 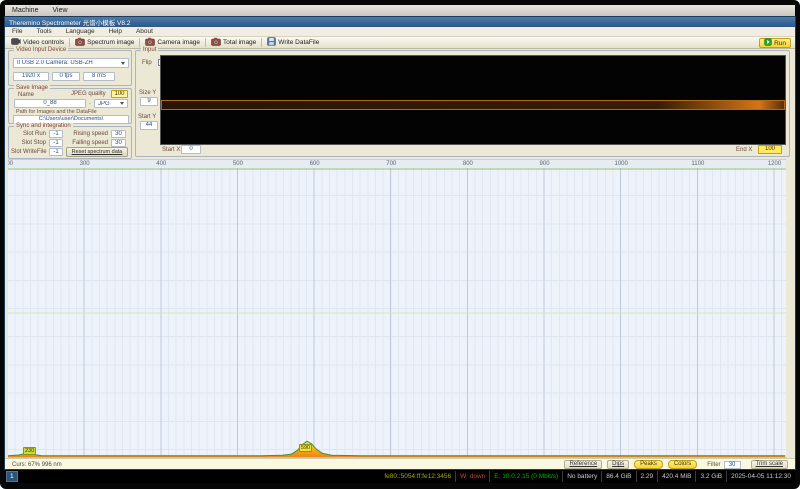 What do you see at coordinates (150, 50) in the screenshot?
I see `input-group-title: Input` at bounding box center [150, 50].